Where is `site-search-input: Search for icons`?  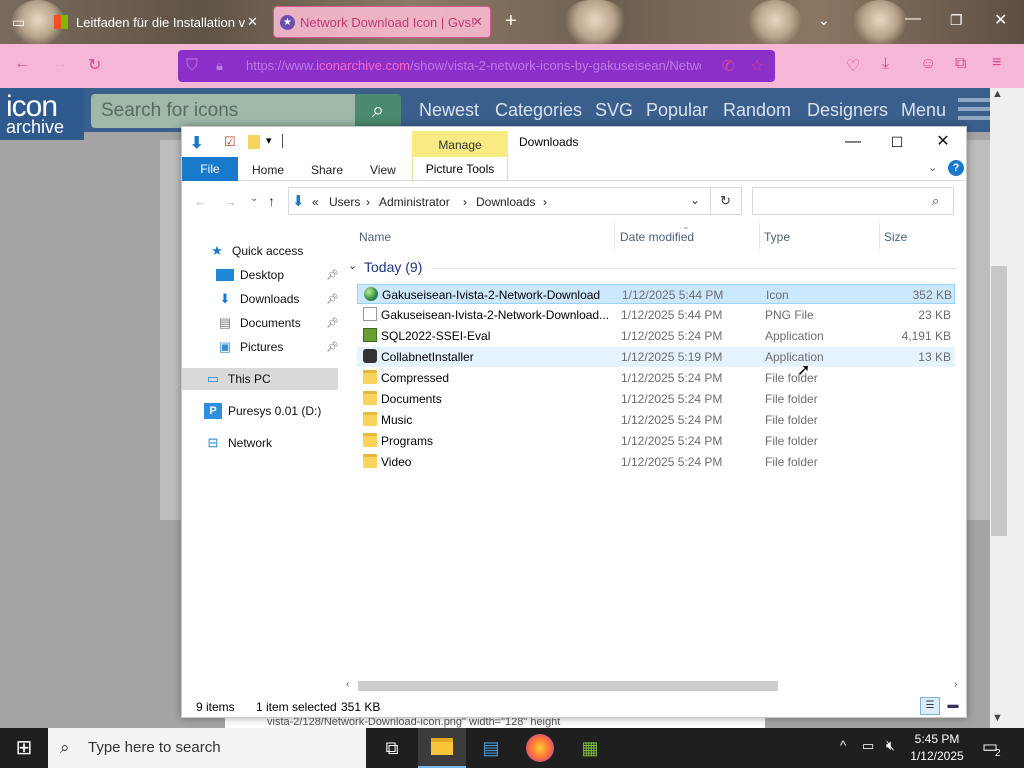 site-search-input: Search for icons is located at coordinates (223, 111).